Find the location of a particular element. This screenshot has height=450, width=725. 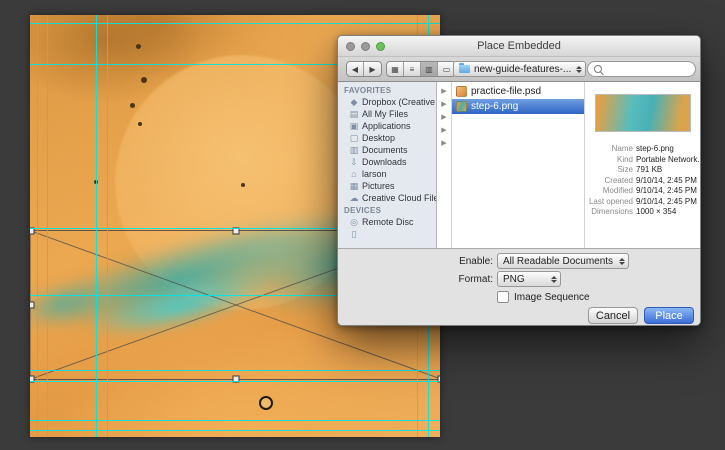

sidebar-item-label: All My Files is located at coordinates (385, 114).